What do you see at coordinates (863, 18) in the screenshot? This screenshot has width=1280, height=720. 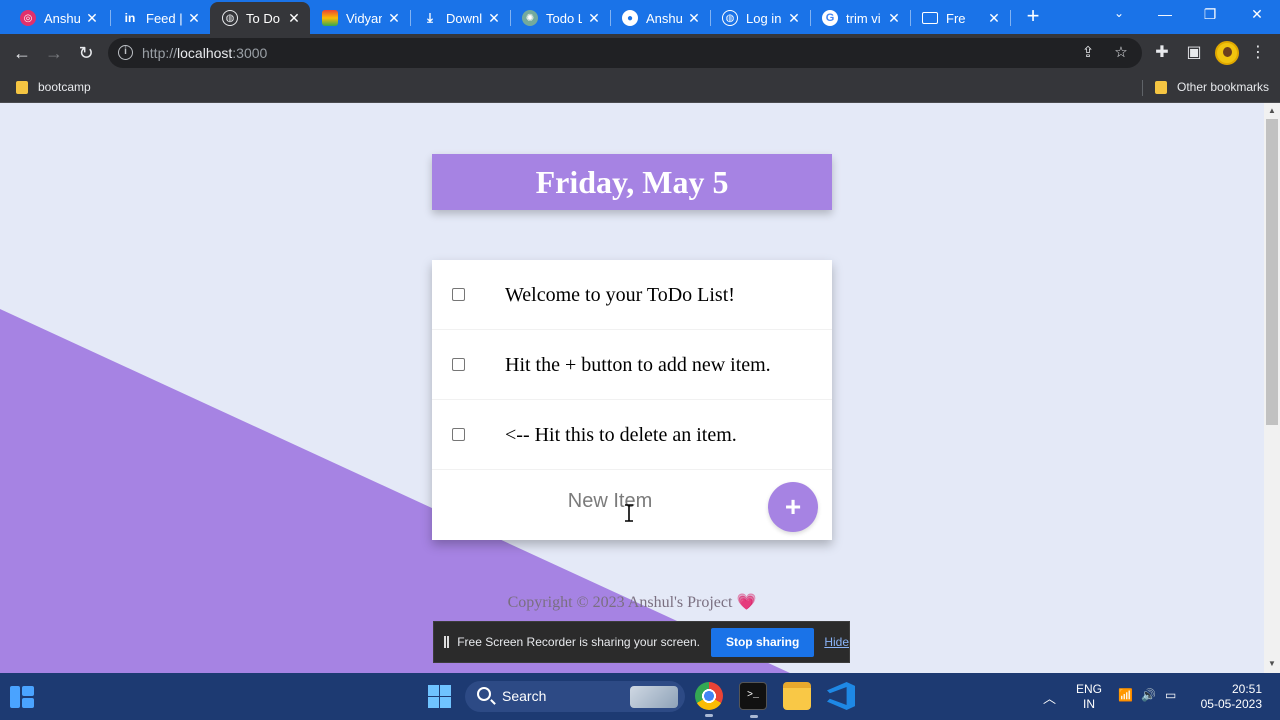 I see `tab-title: trim vi` at bounding box center [863, 18].